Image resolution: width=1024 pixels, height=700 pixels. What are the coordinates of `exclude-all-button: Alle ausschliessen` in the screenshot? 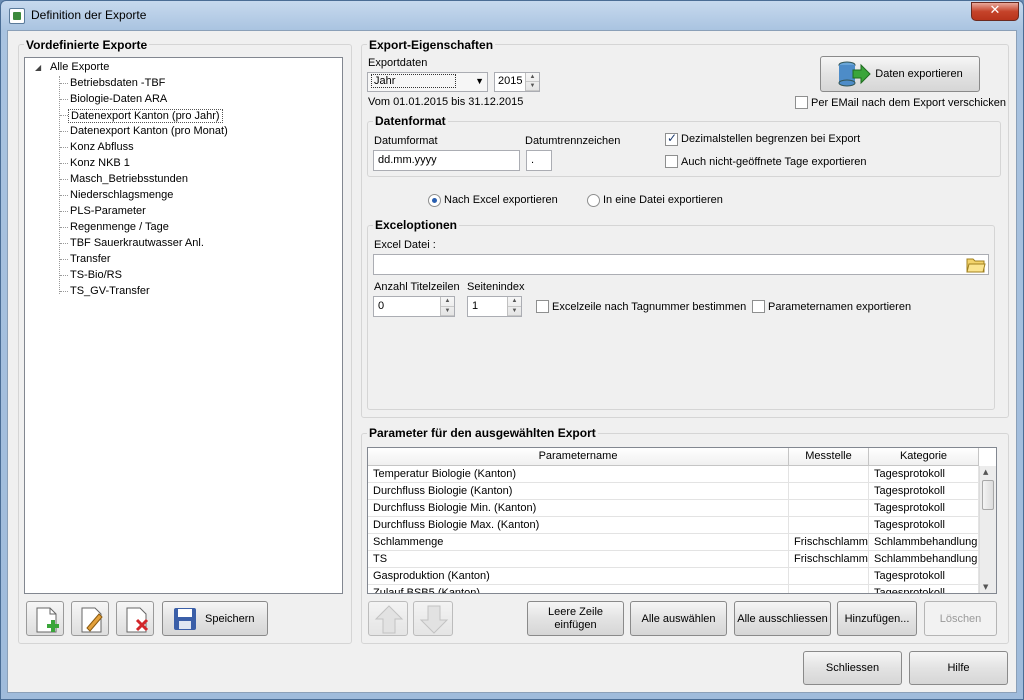 It's located at (782, 618).